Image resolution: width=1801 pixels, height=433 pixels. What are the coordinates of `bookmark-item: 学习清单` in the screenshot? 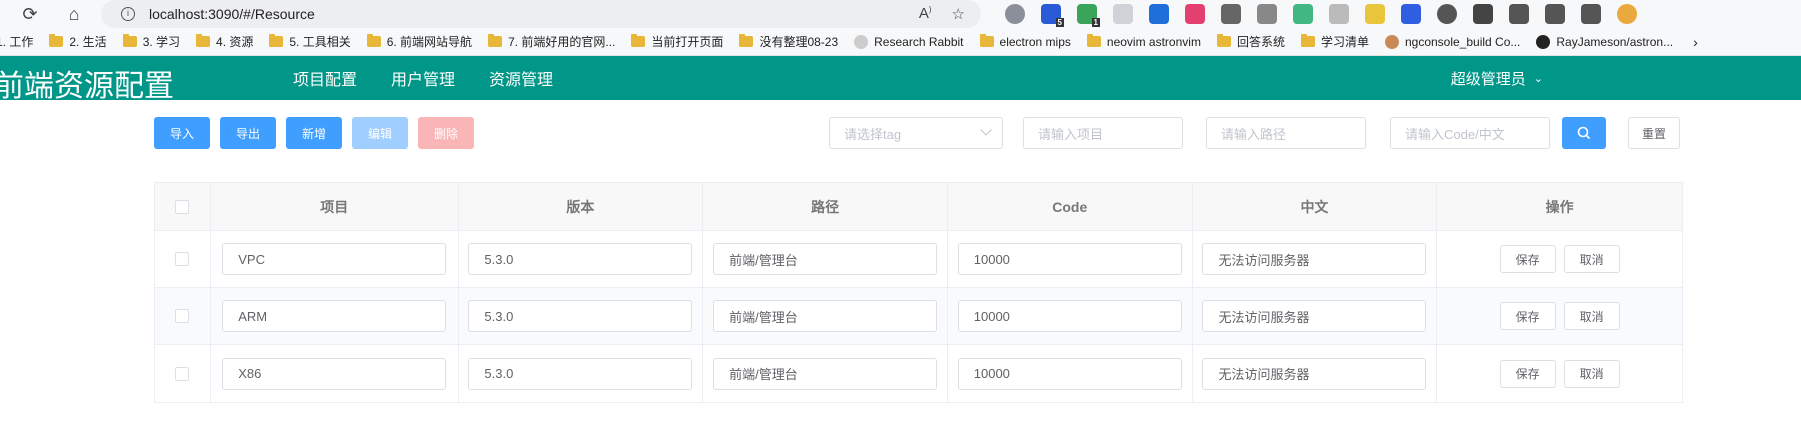 It's located at (1334, 41).